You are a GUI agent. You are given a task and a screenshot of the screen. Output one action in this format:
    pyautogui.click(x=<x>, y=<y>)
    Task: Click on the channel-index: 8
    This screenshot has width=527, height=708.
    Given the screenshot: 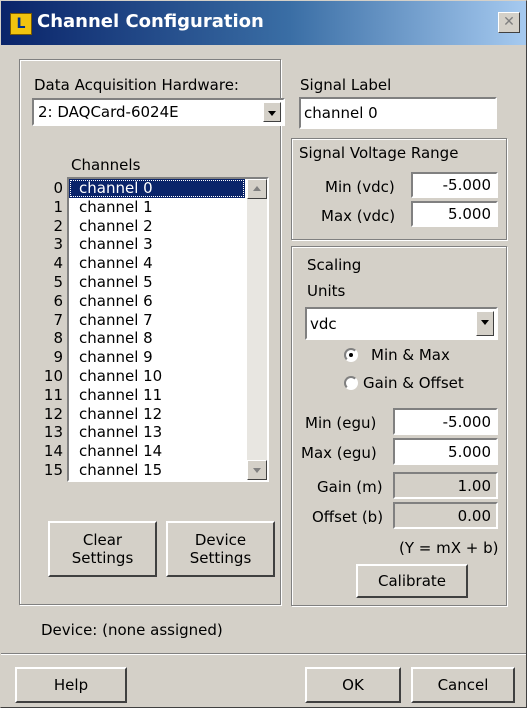 What is the action you would take?
    pyautogui.click(x=58, y=338)
    